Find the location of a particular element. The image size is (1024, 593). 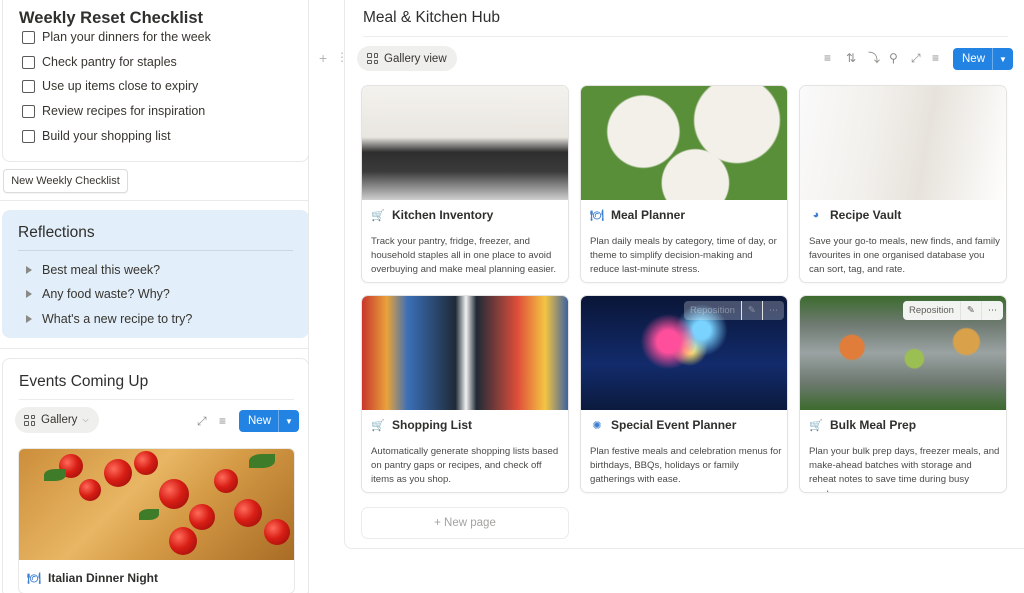

checklist-item: Plan your dinners for the week is located at coordinates (116, 37).